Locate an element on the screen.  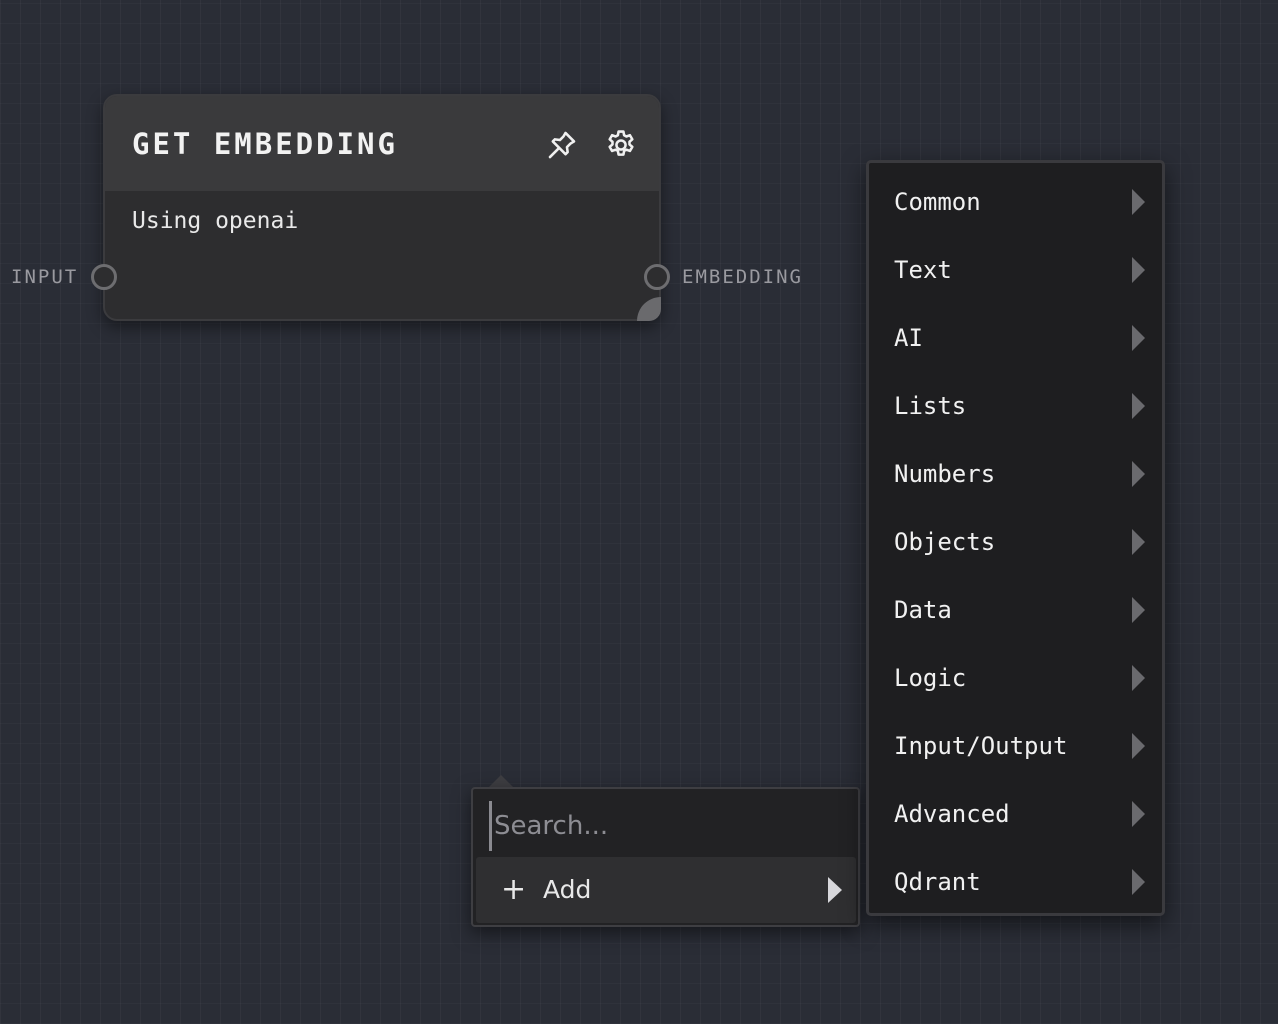
menu-item-objects: Objects is located at coordinates (1015, 542).